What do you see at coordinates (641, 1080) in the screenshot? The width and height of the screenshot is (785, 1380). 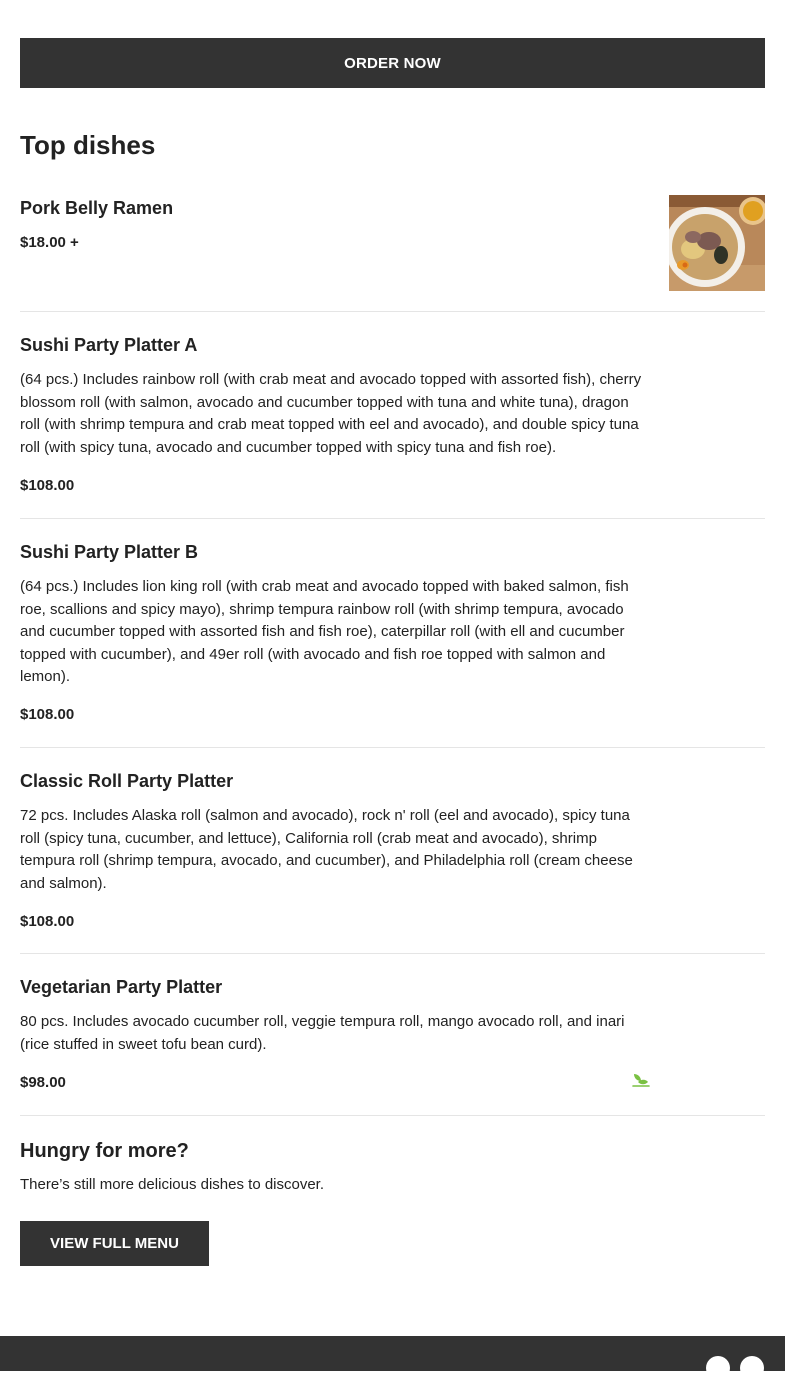 I see `vegetarian-leaf-icon` at bounding box center [641, 1080].